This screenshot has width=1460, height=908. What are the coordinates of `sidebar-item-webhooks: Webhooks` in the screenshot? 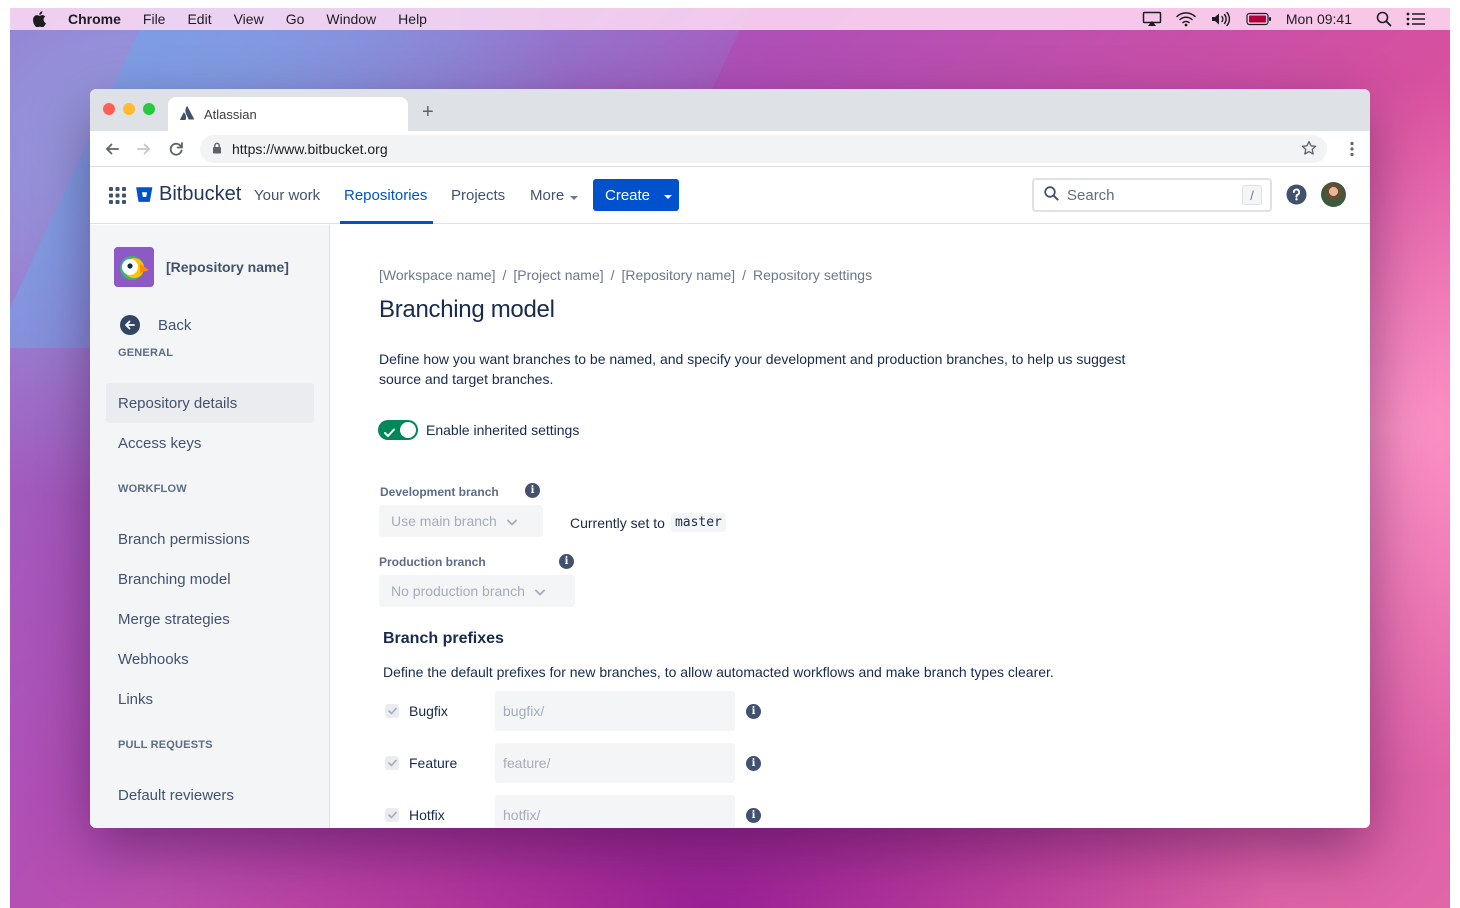 It's located at (210, 659).